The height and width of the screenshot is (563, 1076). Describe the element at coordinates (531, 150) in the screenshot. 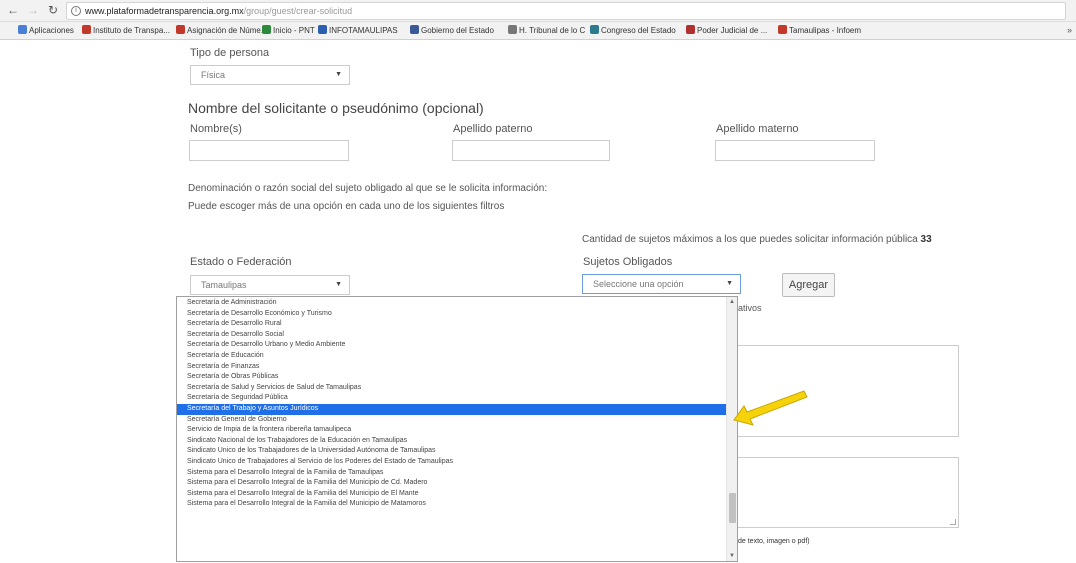

I see `apellido-paterno-input` at that location.